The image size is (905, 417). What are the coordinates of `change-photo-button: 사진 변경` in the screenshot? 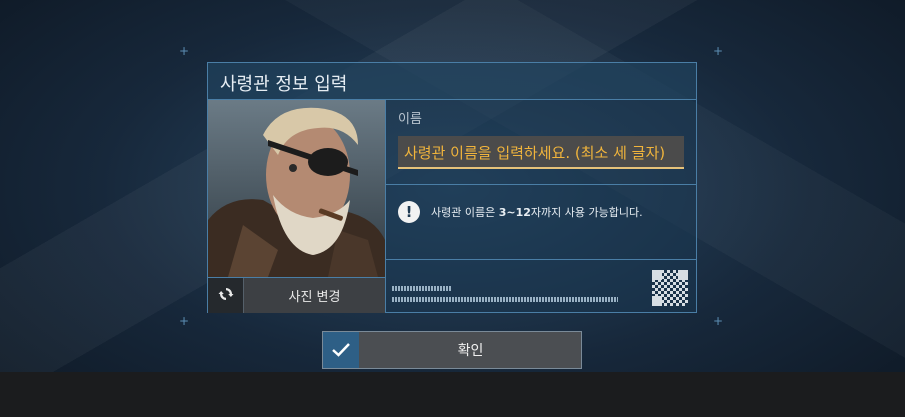 It's located at (314, 295).